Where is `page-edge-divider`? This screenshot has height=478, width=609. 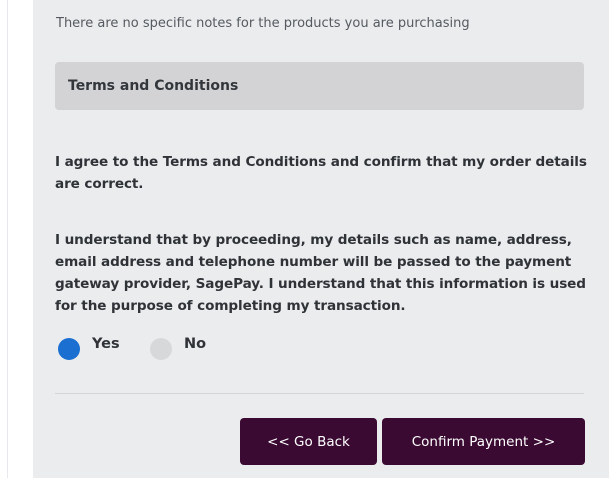 page-edge-divider is located at coordinates (7, 239).